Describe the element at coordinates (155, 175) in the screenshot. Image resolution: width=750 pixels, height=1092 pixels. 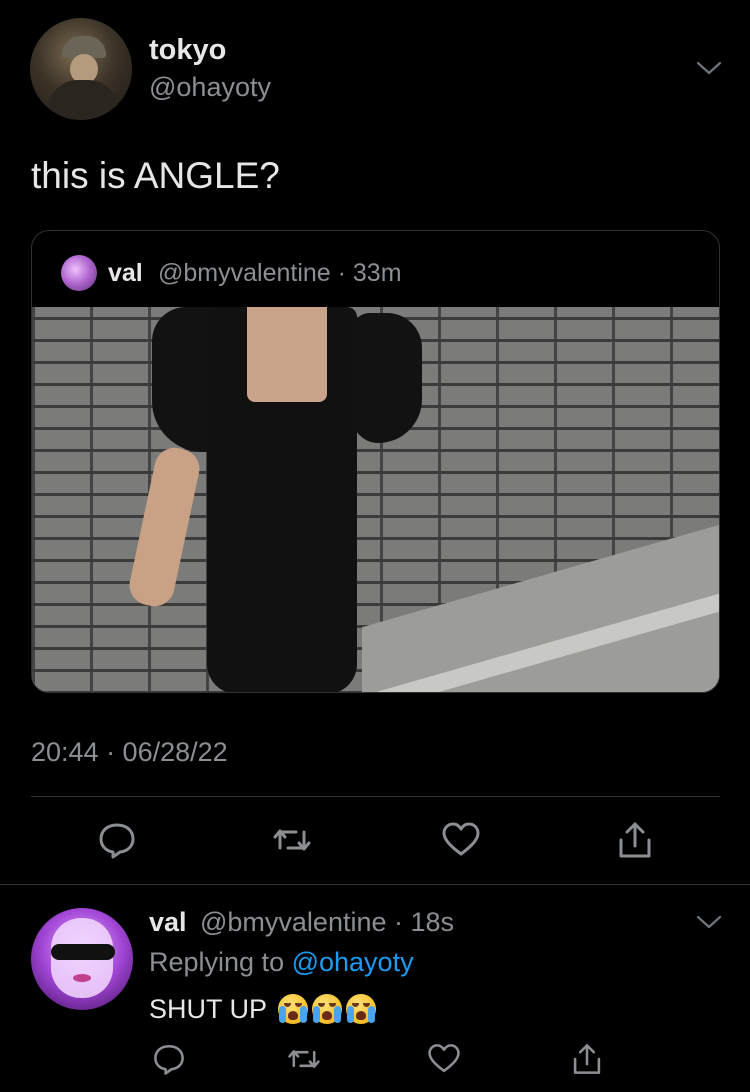
I see `tweet-text: this is ANGLE?` at that location.